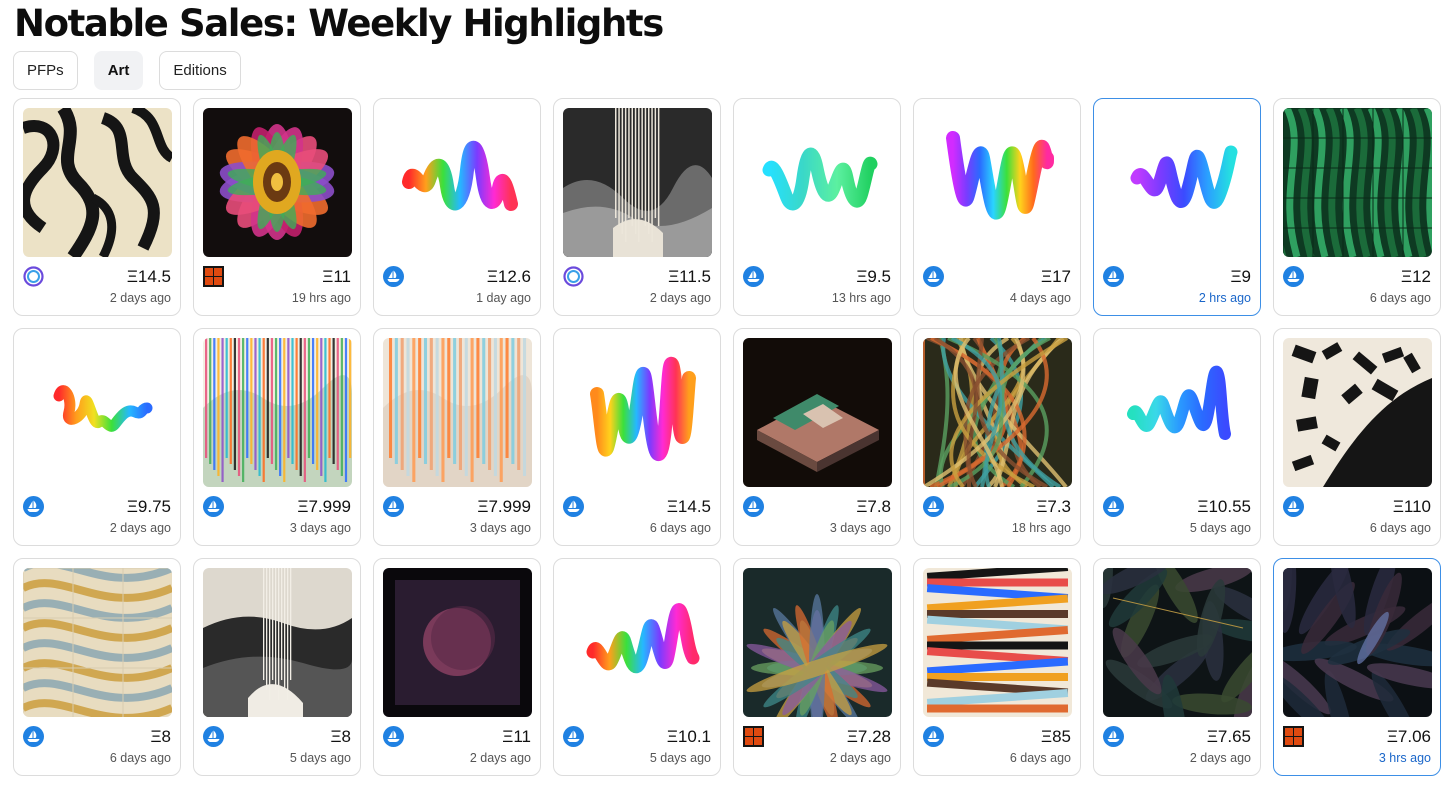 The width and height of the screenshot is (1456, 804). Describe the element at coordinates (1220, 528) in the screenshot. I see `sale-time: 5 days ago` at that location.